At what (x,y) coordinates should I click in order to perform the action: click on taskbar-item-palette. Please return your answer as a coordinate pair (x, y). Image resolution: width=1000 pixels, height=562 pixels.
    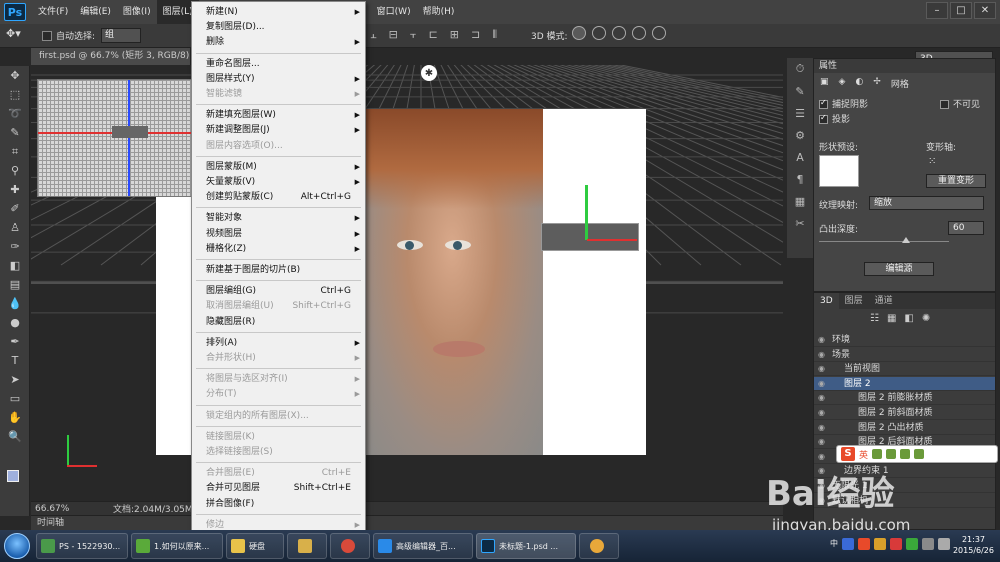
    Looking at the image, I should click on (599, 546).